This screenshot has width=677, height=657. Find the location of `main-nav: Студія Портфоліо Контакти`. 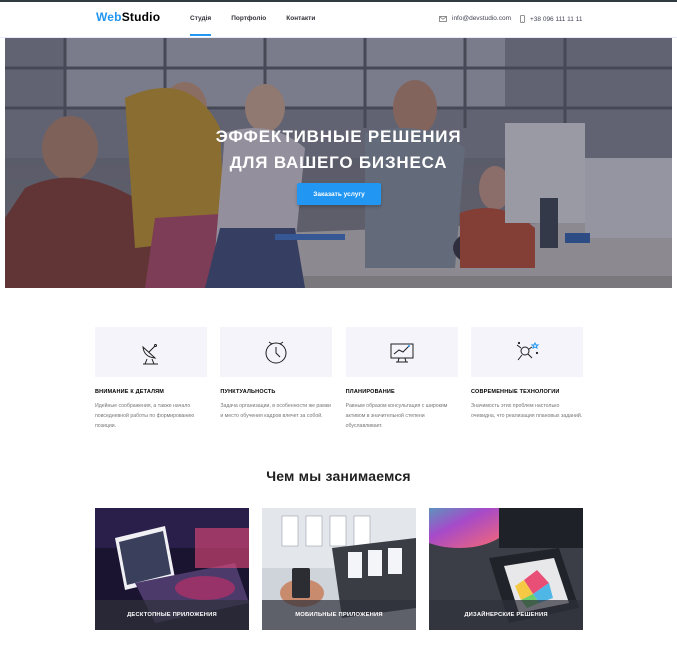

main-nav: Студія Портфоліо Контакти is located at coordinates (262, 20).